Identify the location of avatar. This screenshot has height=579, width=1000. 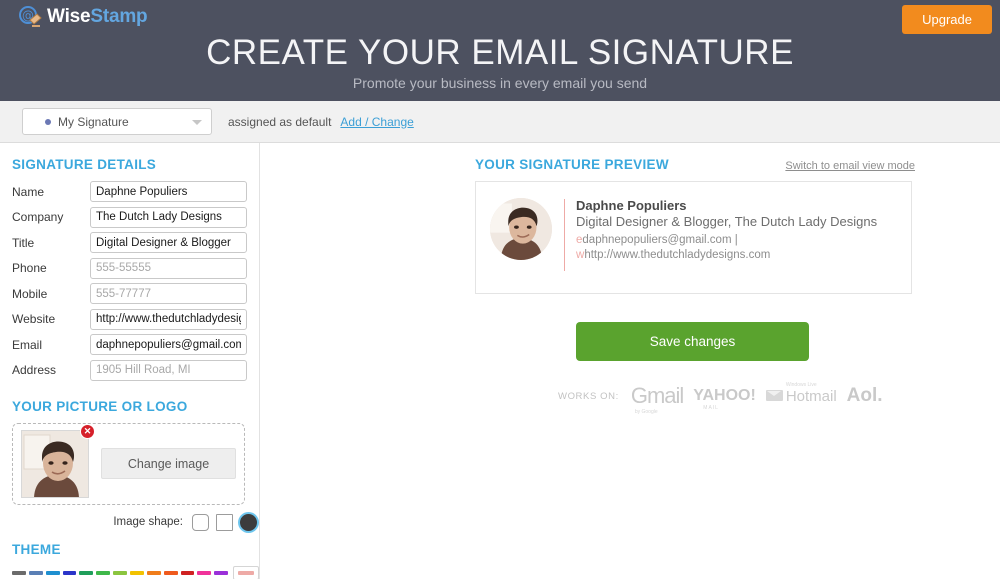
(521, 229).